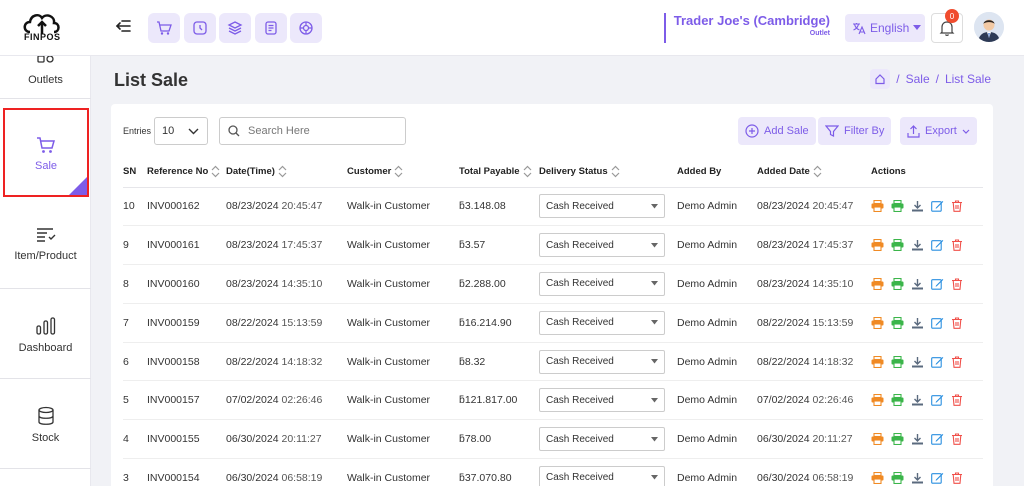 This screenshot has height=486, width=1024. Describe the element at coordinates (918, 79) in the screenshot. I see `breadcrumb-sale: Sale` at that location.